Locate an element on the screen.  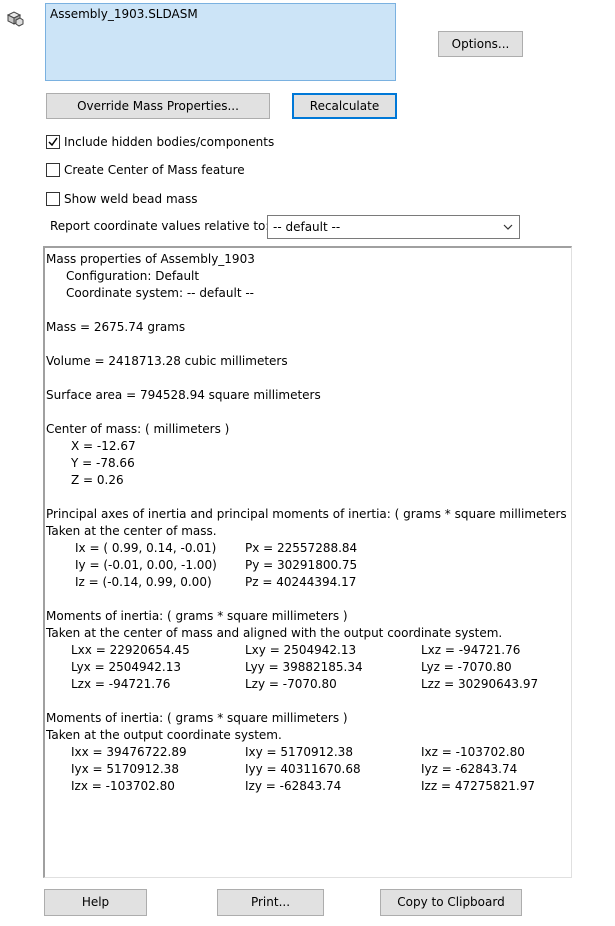
moment-lyx: Lyx = 2504942.13 is located at coordinates (126, 667).